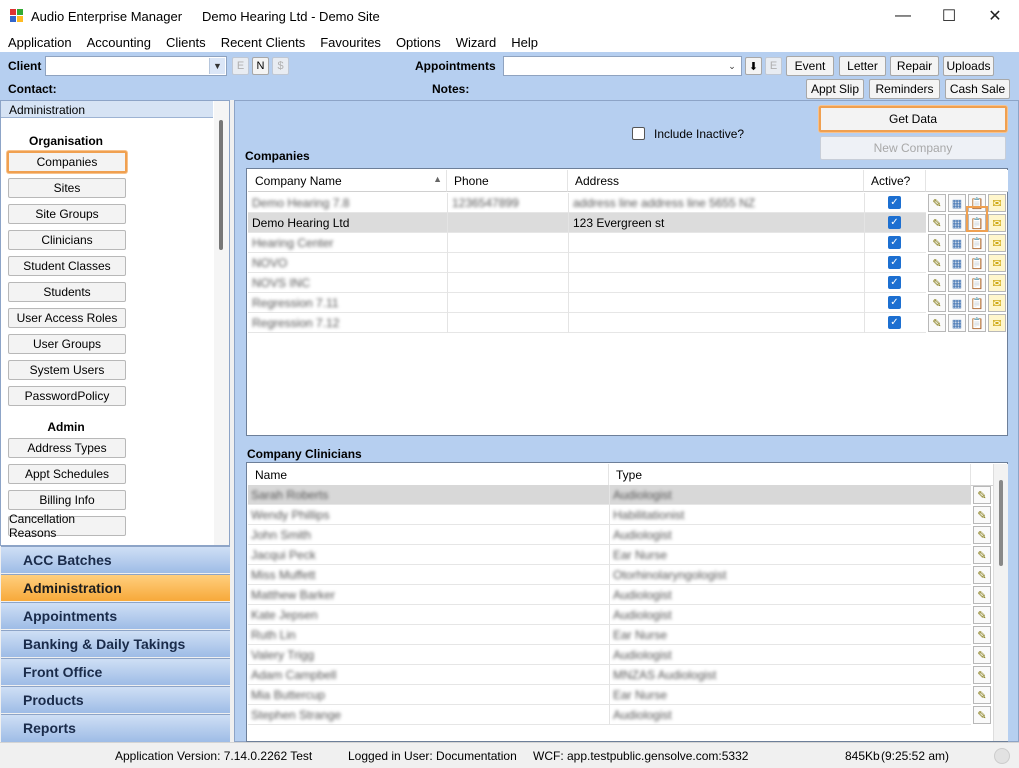 The height and width of the screenshot is (768, 1019). Describe the element at coordinates (903, 16) in the screenshot. I see `minimize-button: —` at that location.